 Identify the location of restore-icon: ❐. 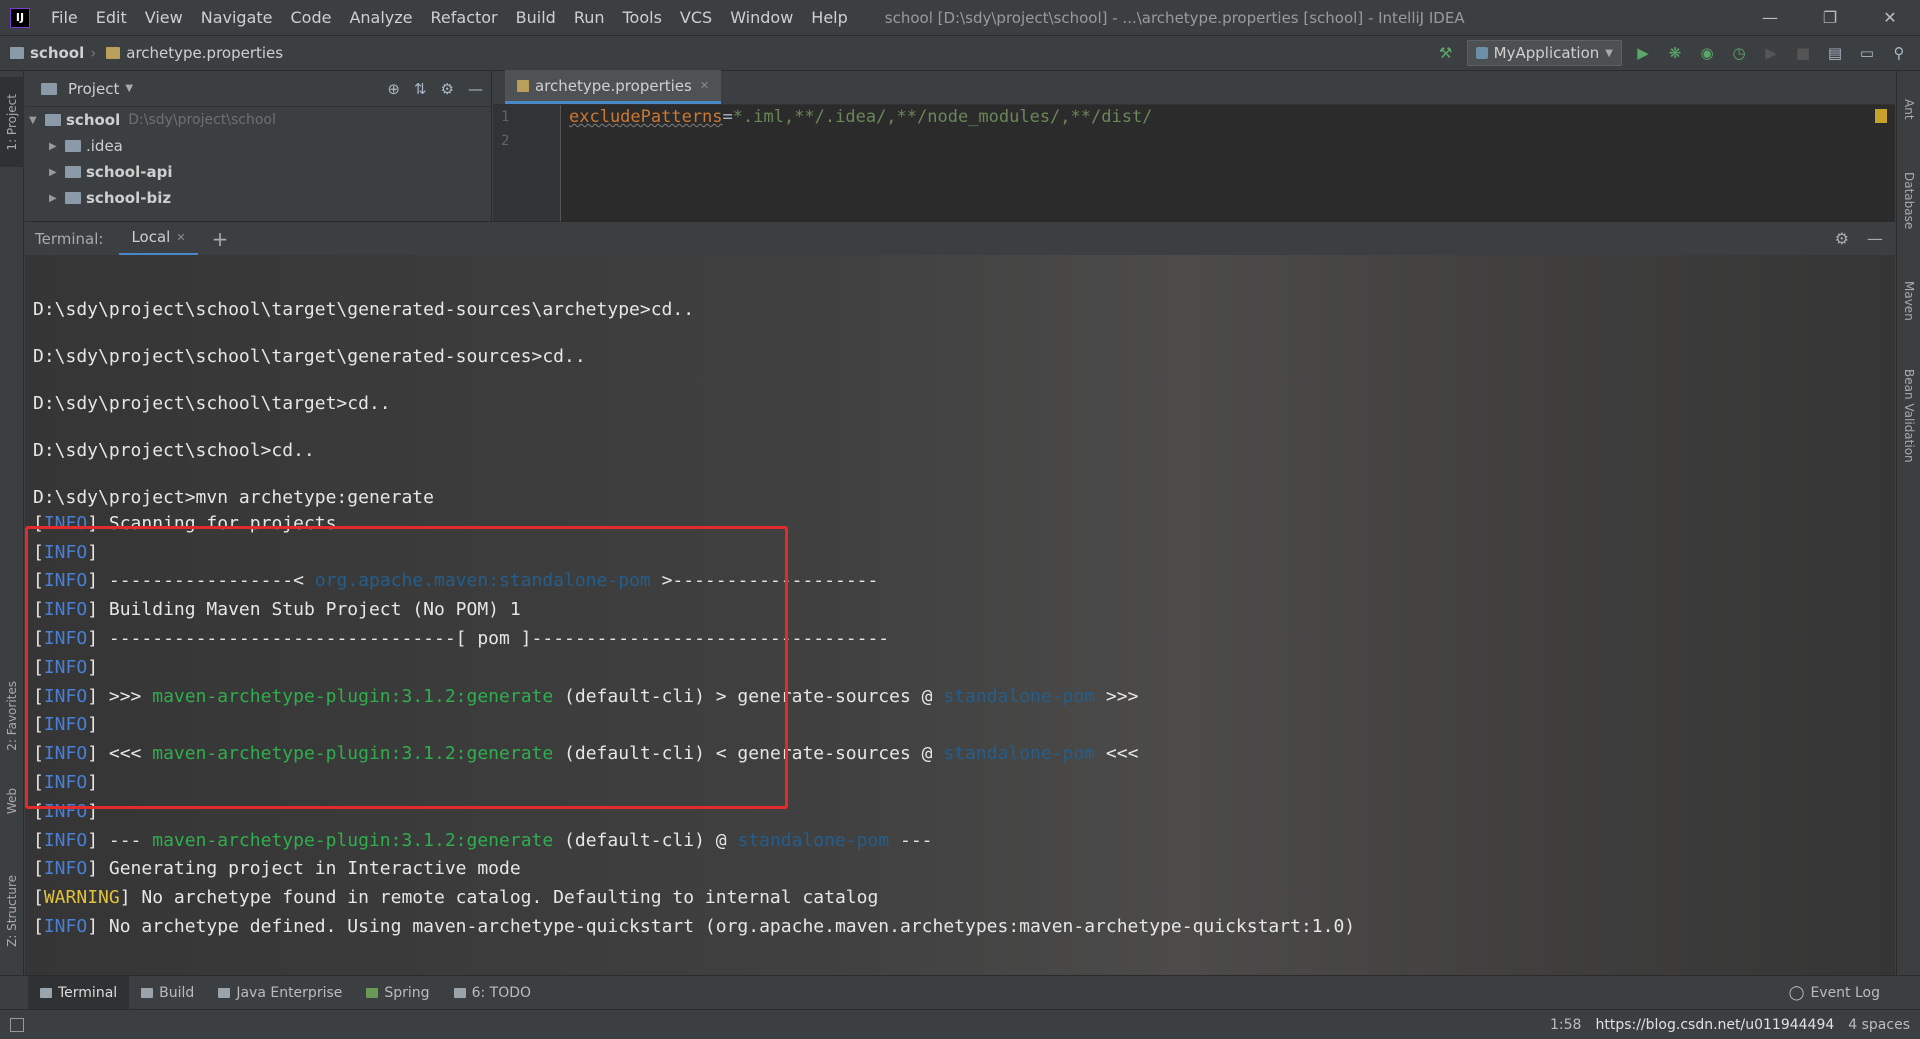
(1830, 17).